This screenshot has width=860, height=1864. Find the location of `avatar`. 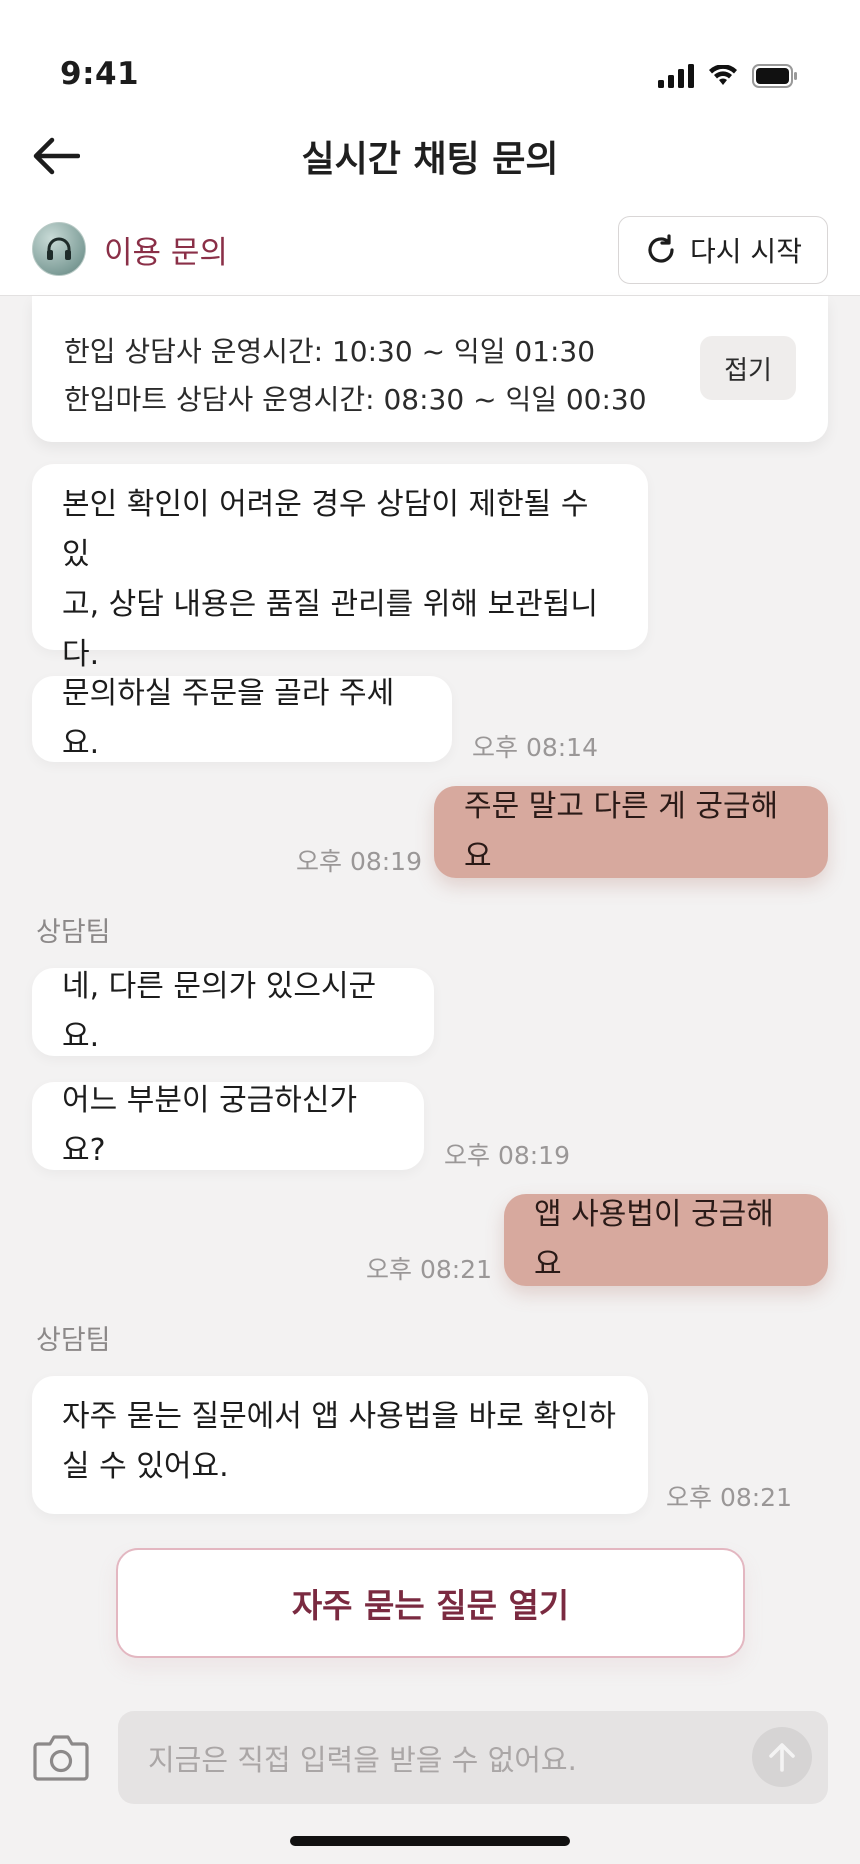

avatar is located at coordinates (59, 249).